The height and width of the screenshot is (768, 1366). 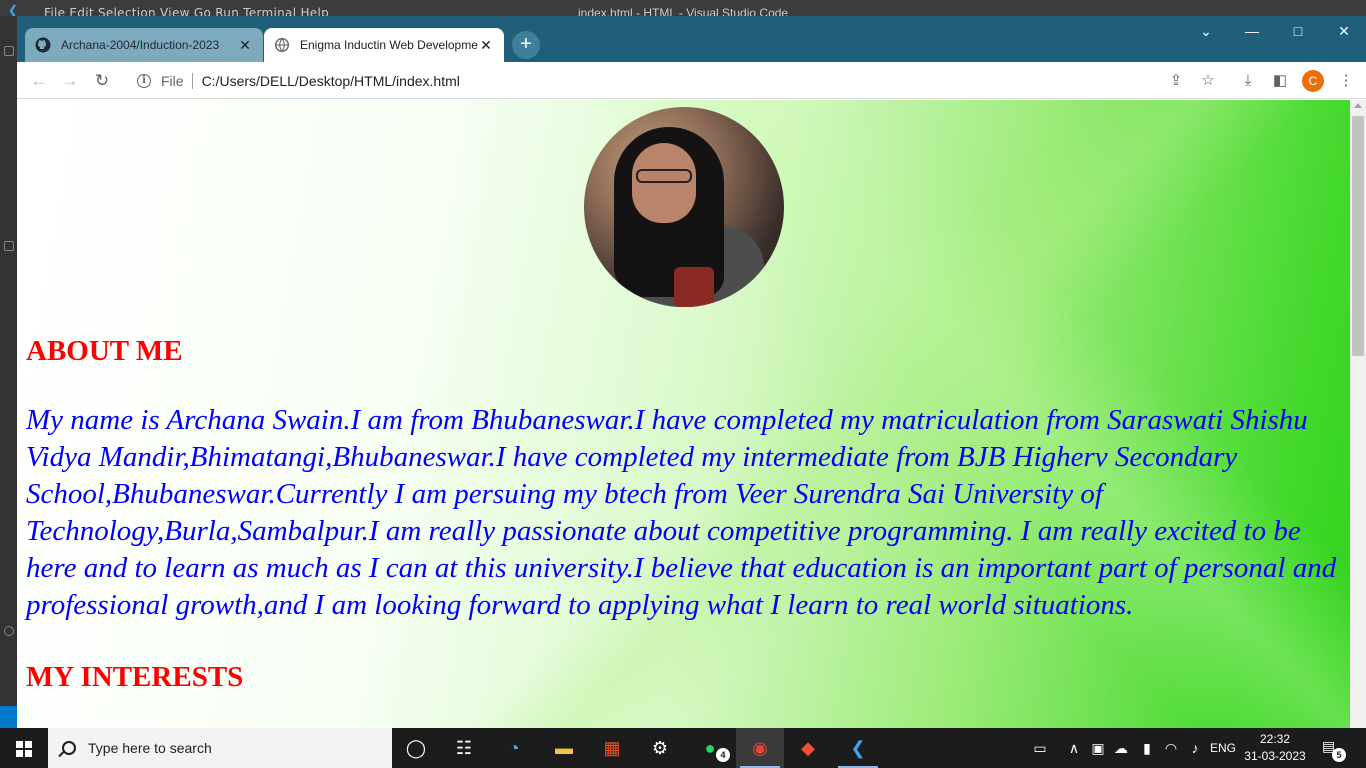 What do you see at coordinates (416, 748) in the screenshot?
I see `cortana-icon: ◯` at bounding box center [416, 748].